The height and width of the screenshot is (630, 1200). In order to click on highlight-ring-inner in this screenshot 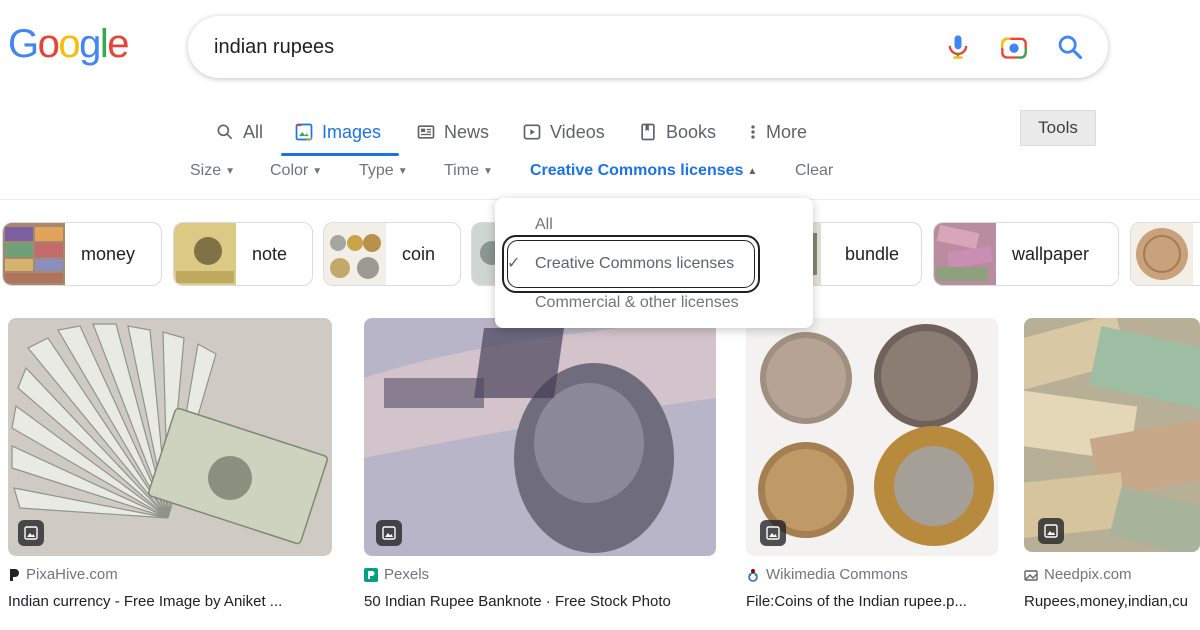, I will do `click(631, 264)`.